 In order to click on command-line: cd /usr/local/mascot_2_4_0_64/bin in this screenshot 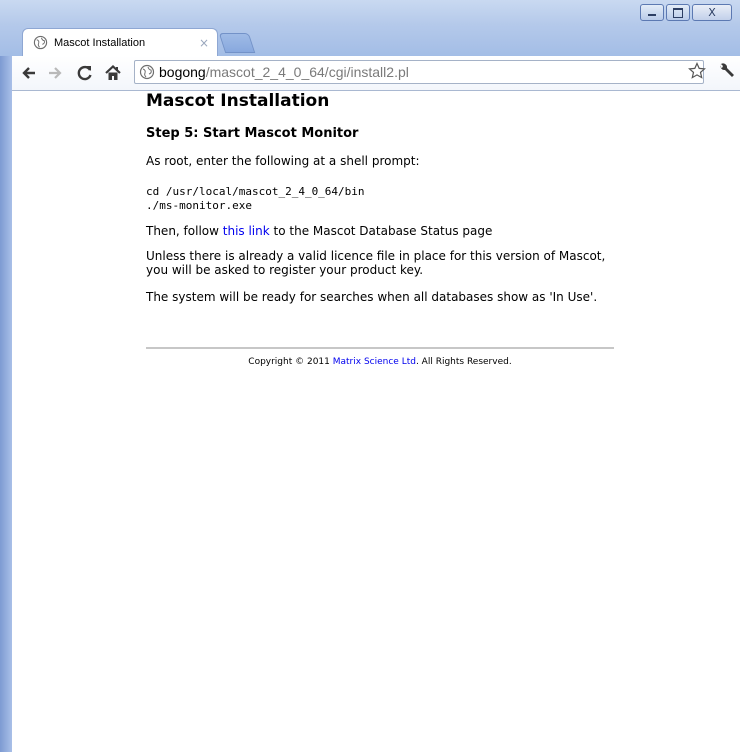, I will do `click(255, 191)`.